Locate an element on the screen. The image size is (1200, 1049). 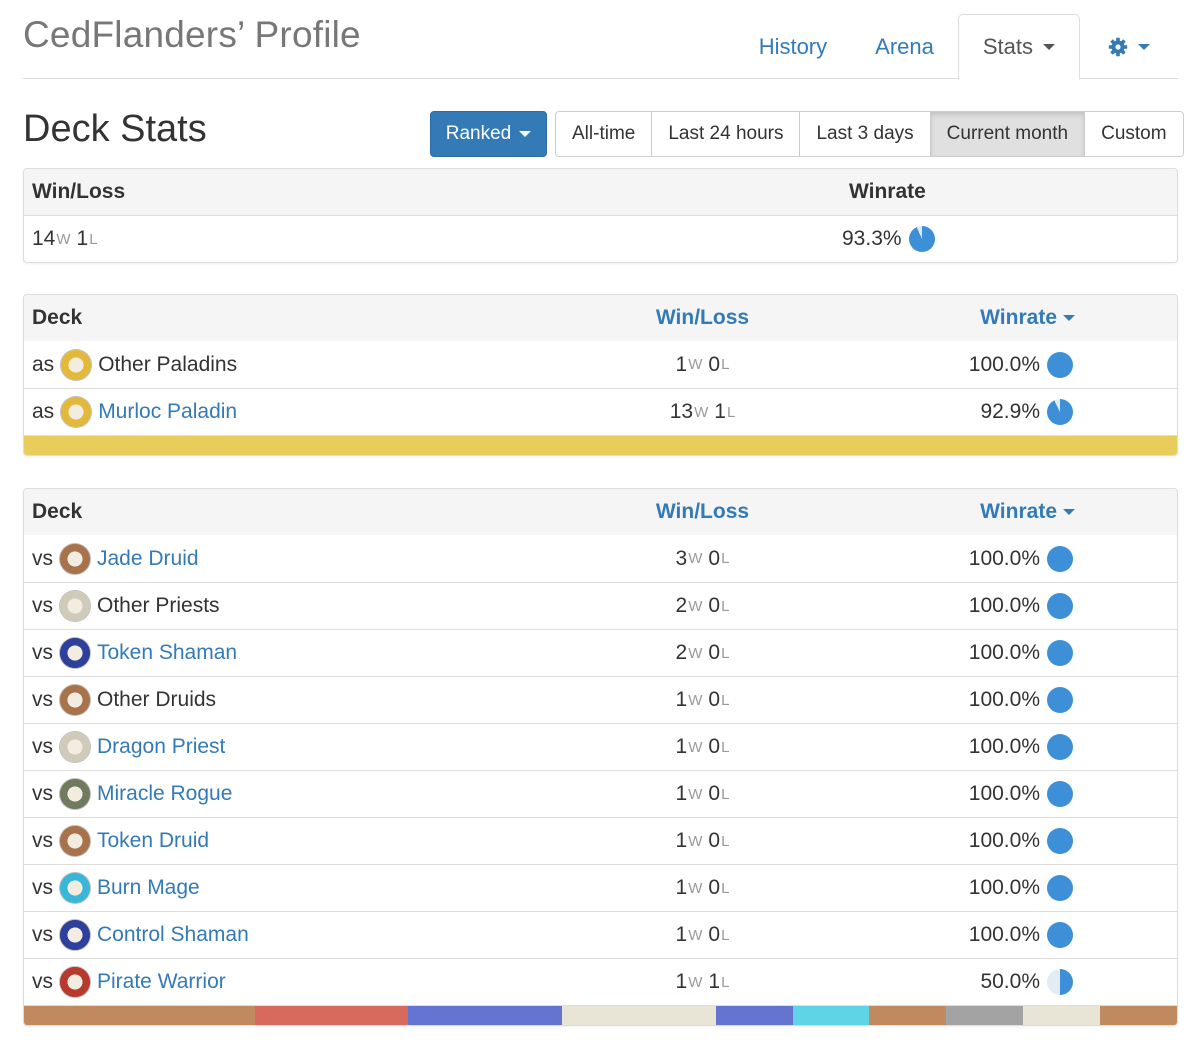
filter-label: Custom is located at coordinates (1134, 133).